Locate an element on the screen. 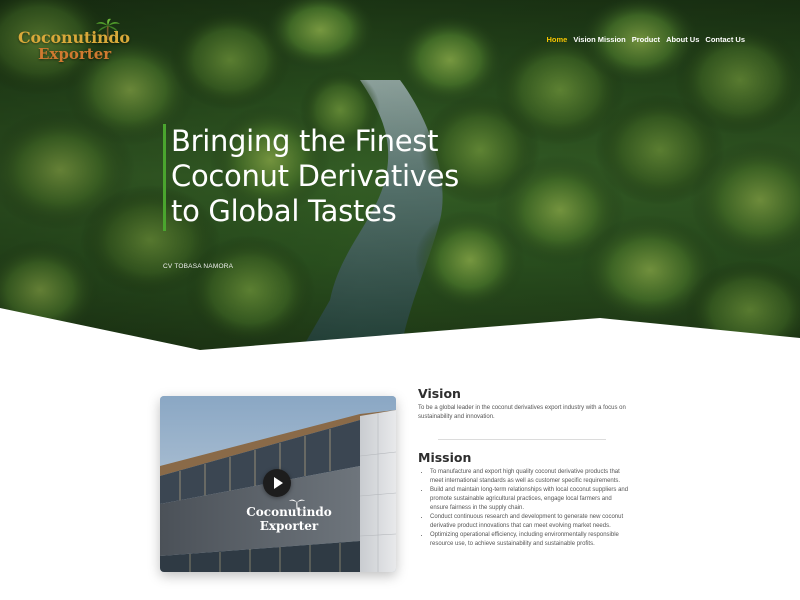 The width and height of the screenshot is (800, 600). play-icon is located at coordinates (277, 483).